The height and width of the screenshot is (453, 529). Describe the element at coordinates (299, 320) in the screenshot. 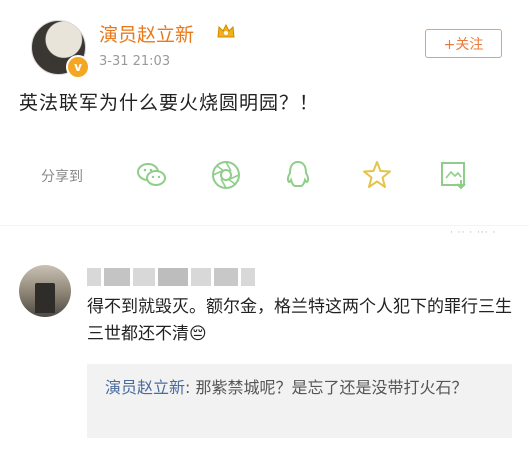

I see `comment-text: 得不到就毁灭。额尔金，格兰特这两个人犯下的罪行三生三世都还不清😔` at that location.